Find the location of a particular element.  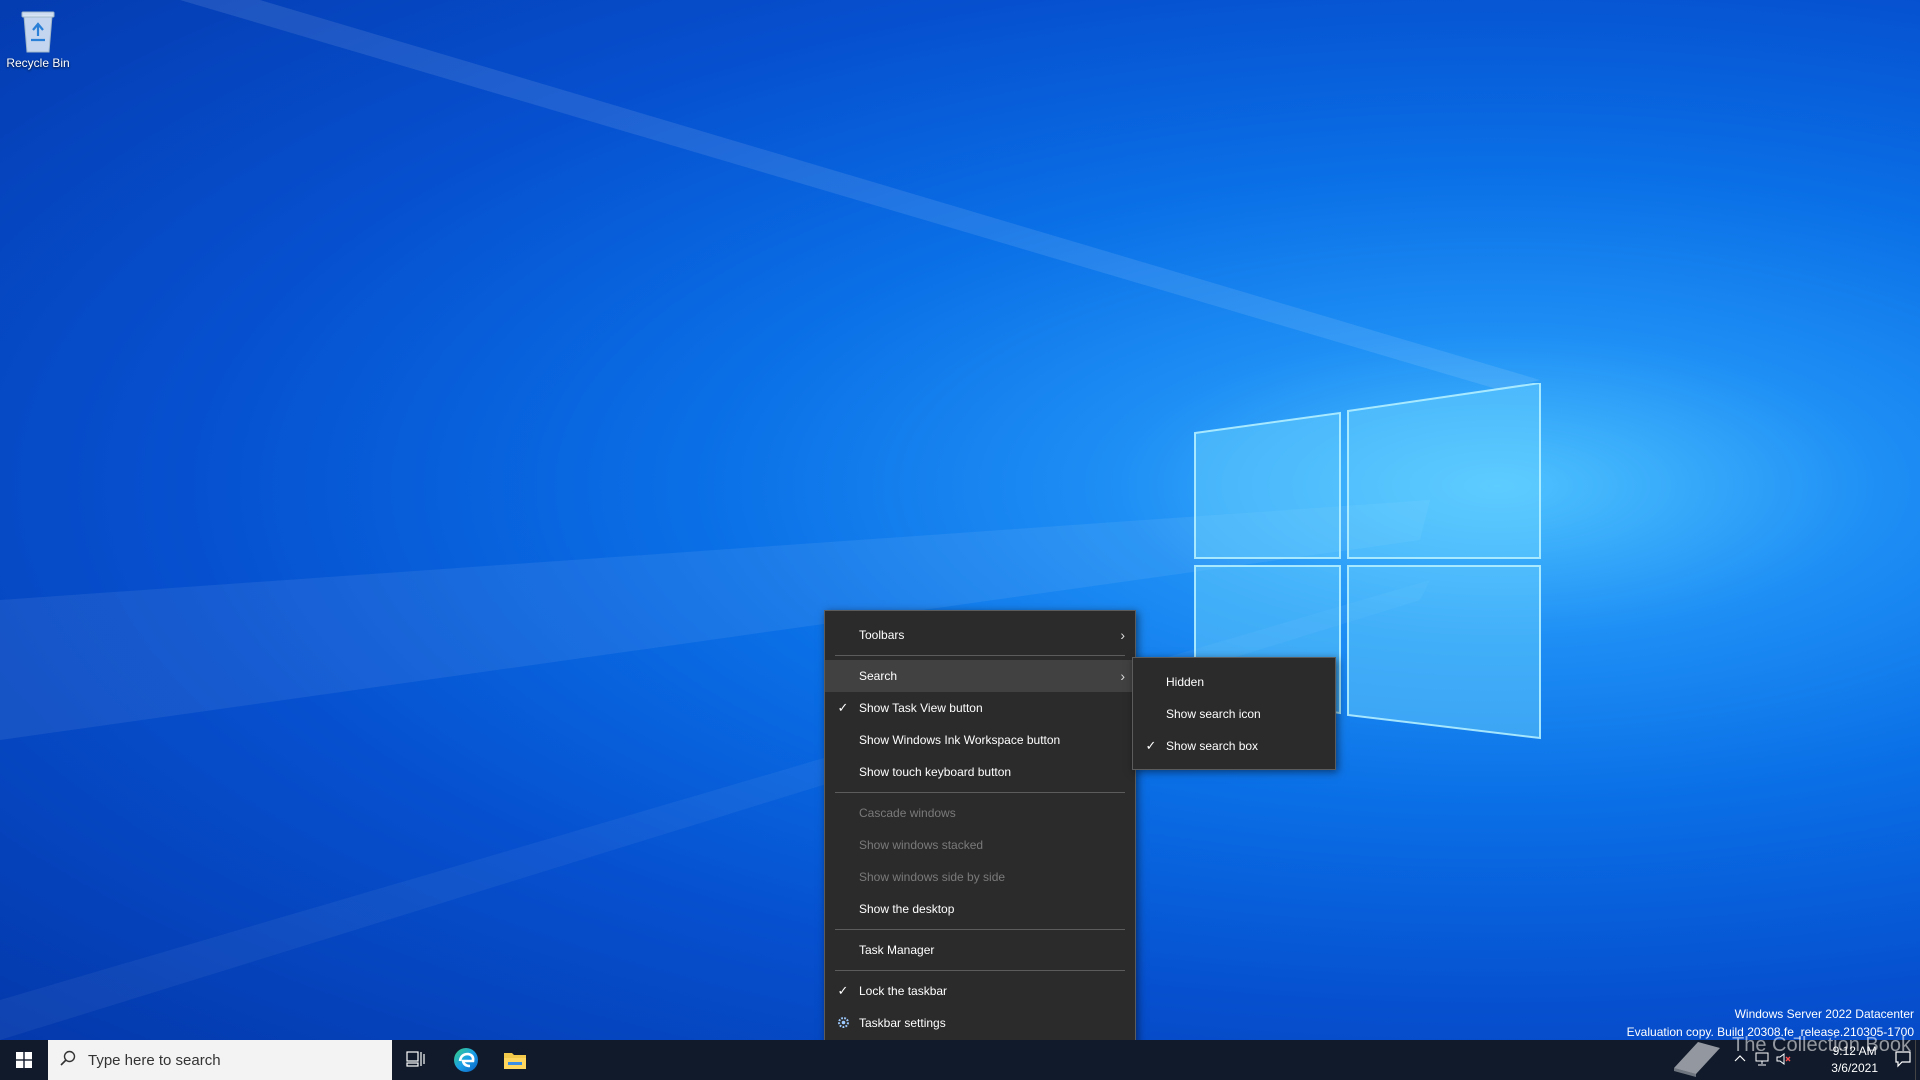

show-desktop-button is located at coordinates (1917, 1060).